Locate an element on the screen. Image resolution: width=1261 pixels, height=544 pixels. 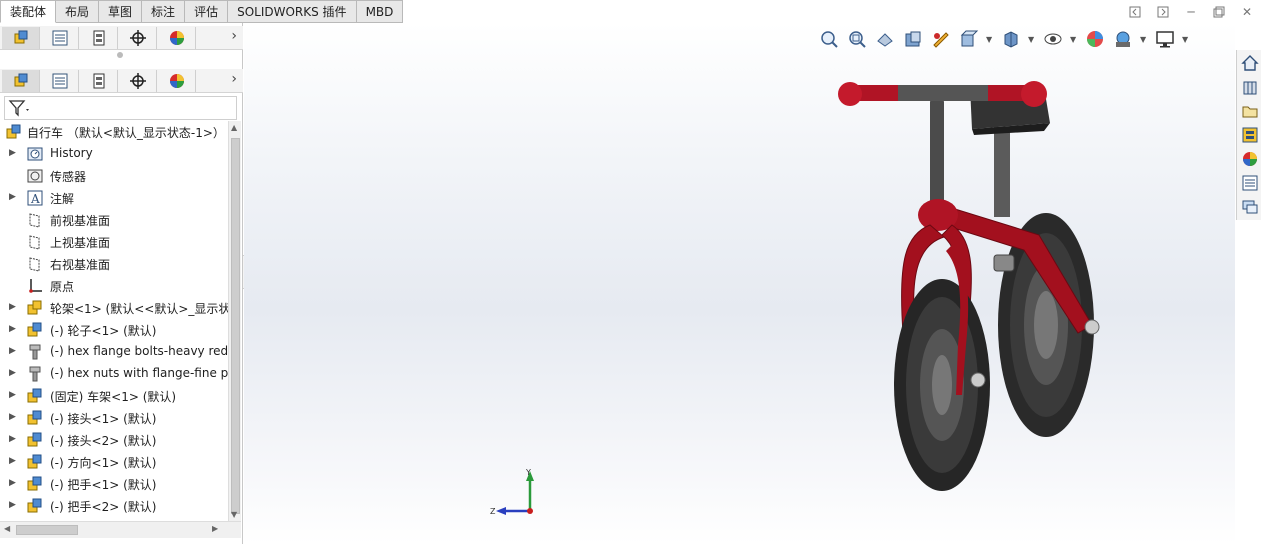
tree-item: 上视基准面 is located at coordinates (114, 242).